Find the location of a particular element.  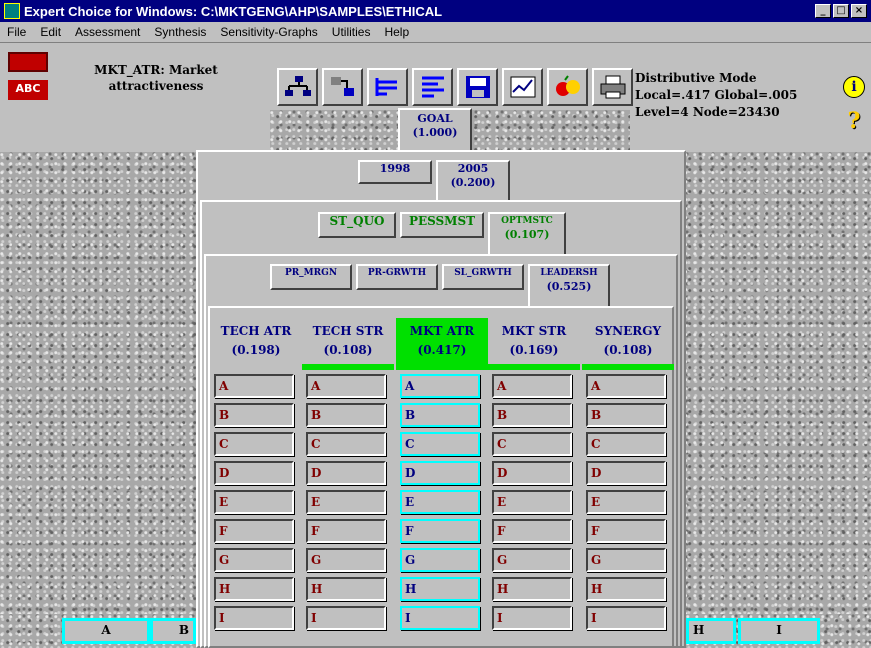

fruit-icon is located at coordinates (567, 87).